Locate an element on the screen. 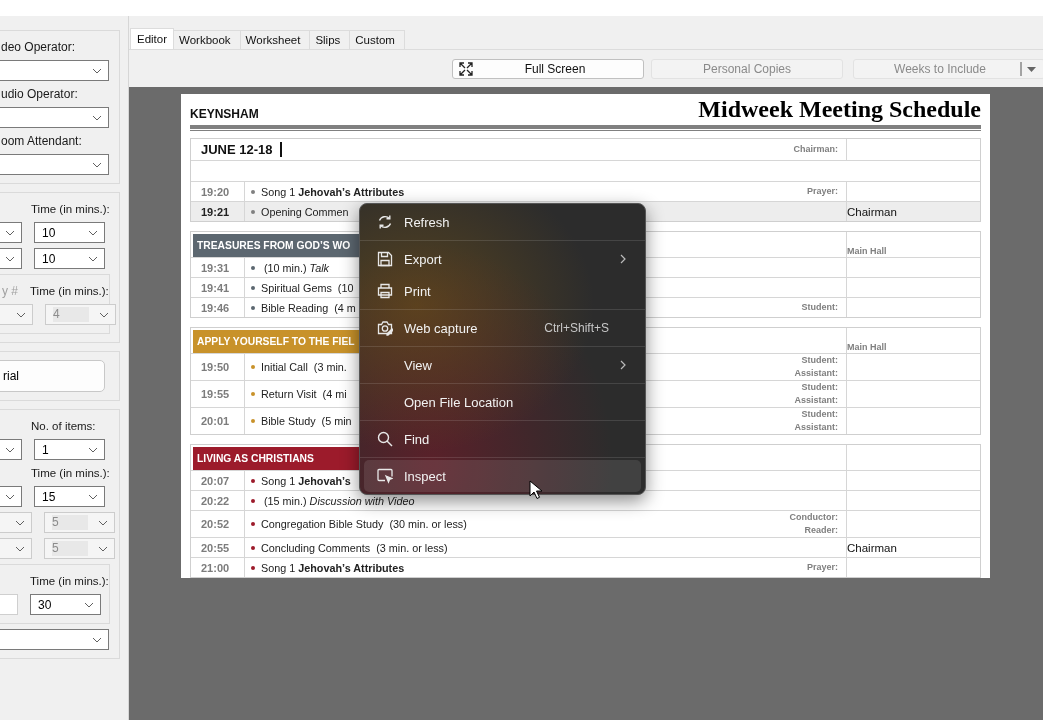 This screenshot has width=1043, height=720. time-label: 19:20 is located at coordinates (215, 191).